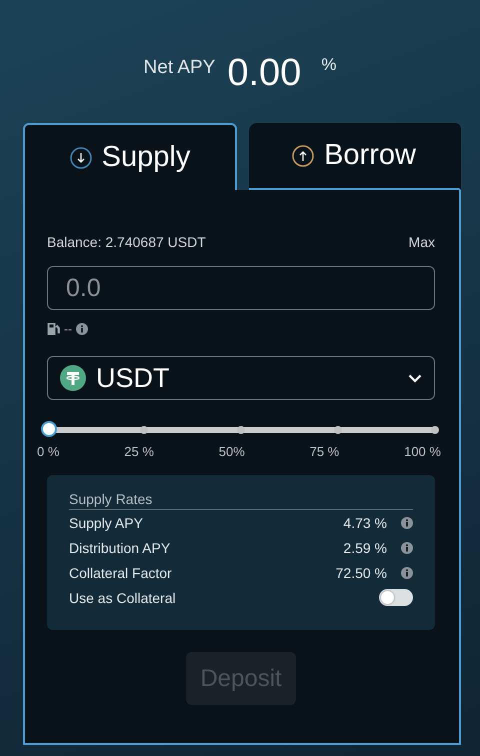  Describe the element at coordinates (365, 522) in the screenshot. I see `rate-value: 4.73 %` at that location.